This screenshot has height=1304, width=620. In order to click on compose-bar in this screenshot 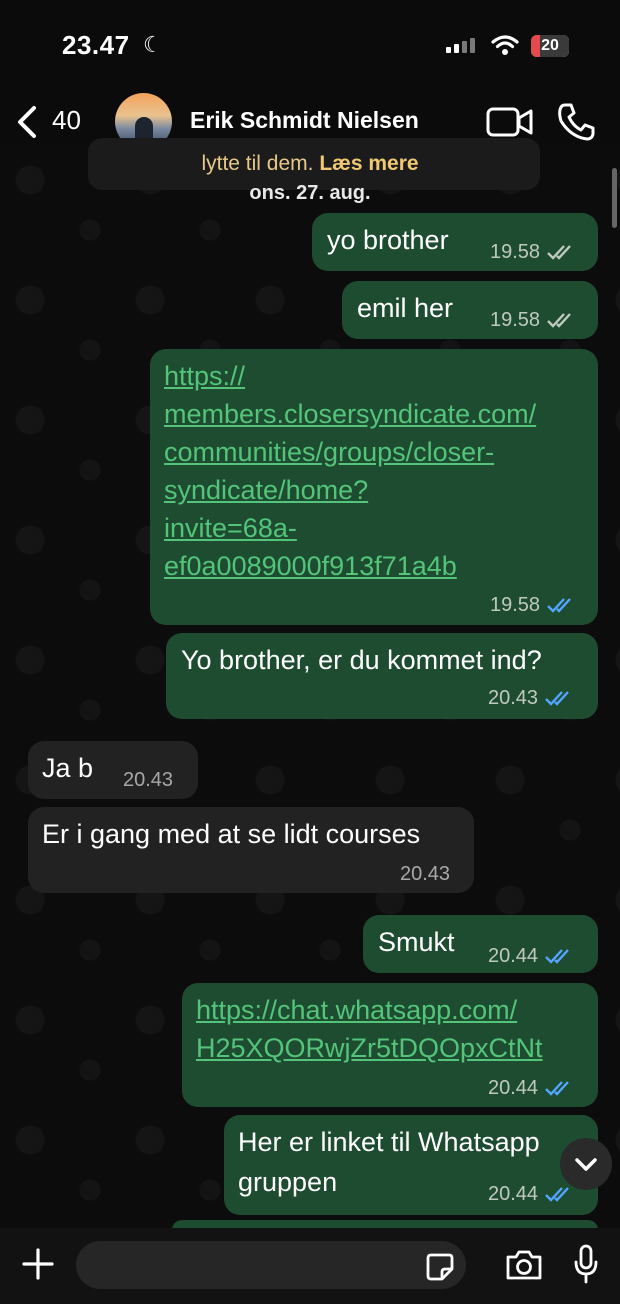, I will do `click(310, 1266)`.